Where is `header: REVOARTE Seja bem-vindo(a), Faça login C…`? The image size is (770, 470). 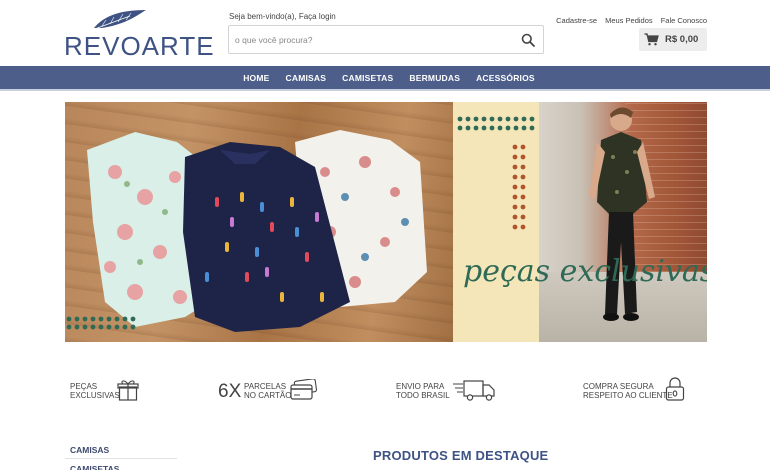
header: REVOARTE Seja bem-vindo(a), Faça login C… is located at coordinates (385, 33).